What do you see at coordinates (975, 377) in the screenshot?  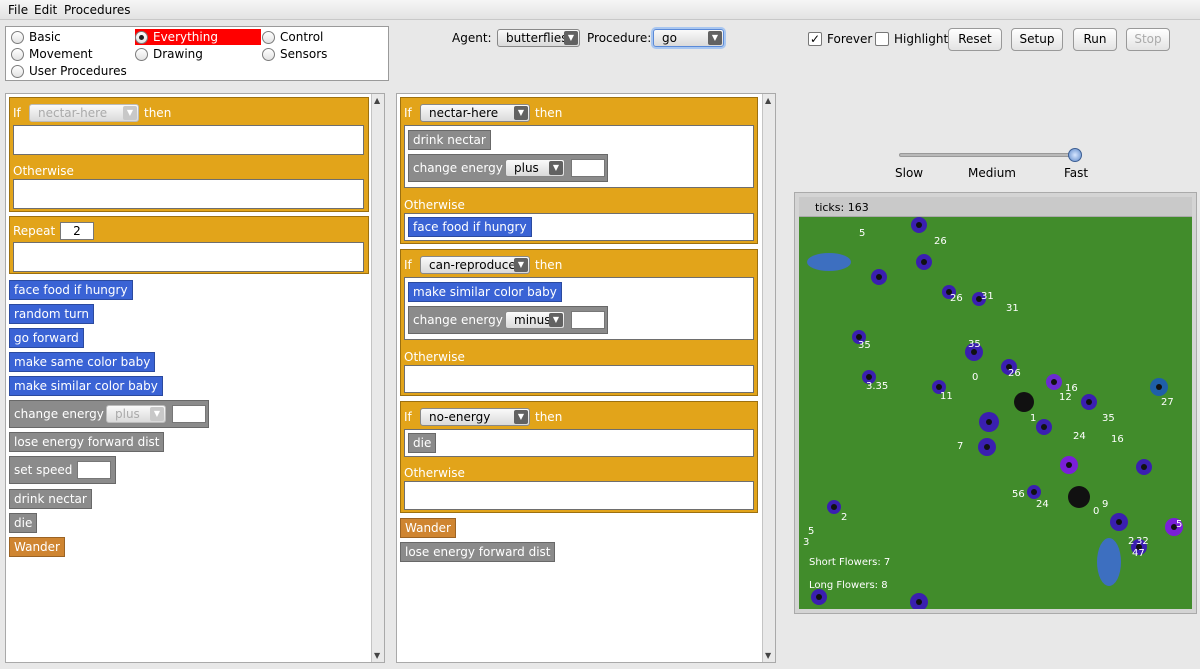 I see `turtle-label: 0` at bounding box center [975, 377].